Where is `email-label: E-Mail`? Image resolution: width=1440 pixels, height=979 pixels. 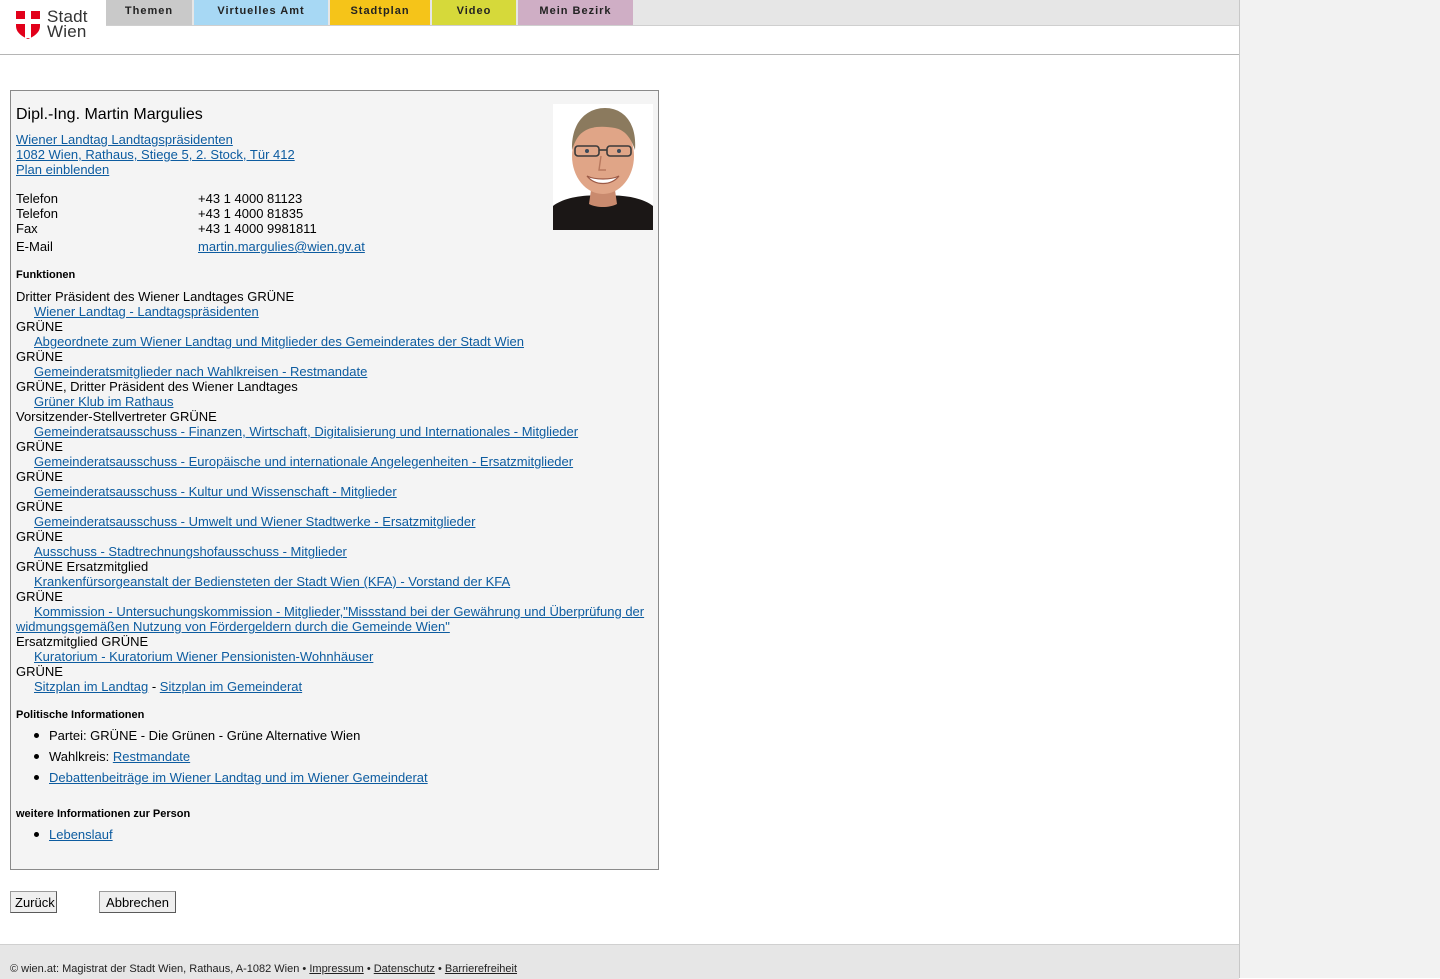 email-label: E-Mail is located at coordinates (34, 246).